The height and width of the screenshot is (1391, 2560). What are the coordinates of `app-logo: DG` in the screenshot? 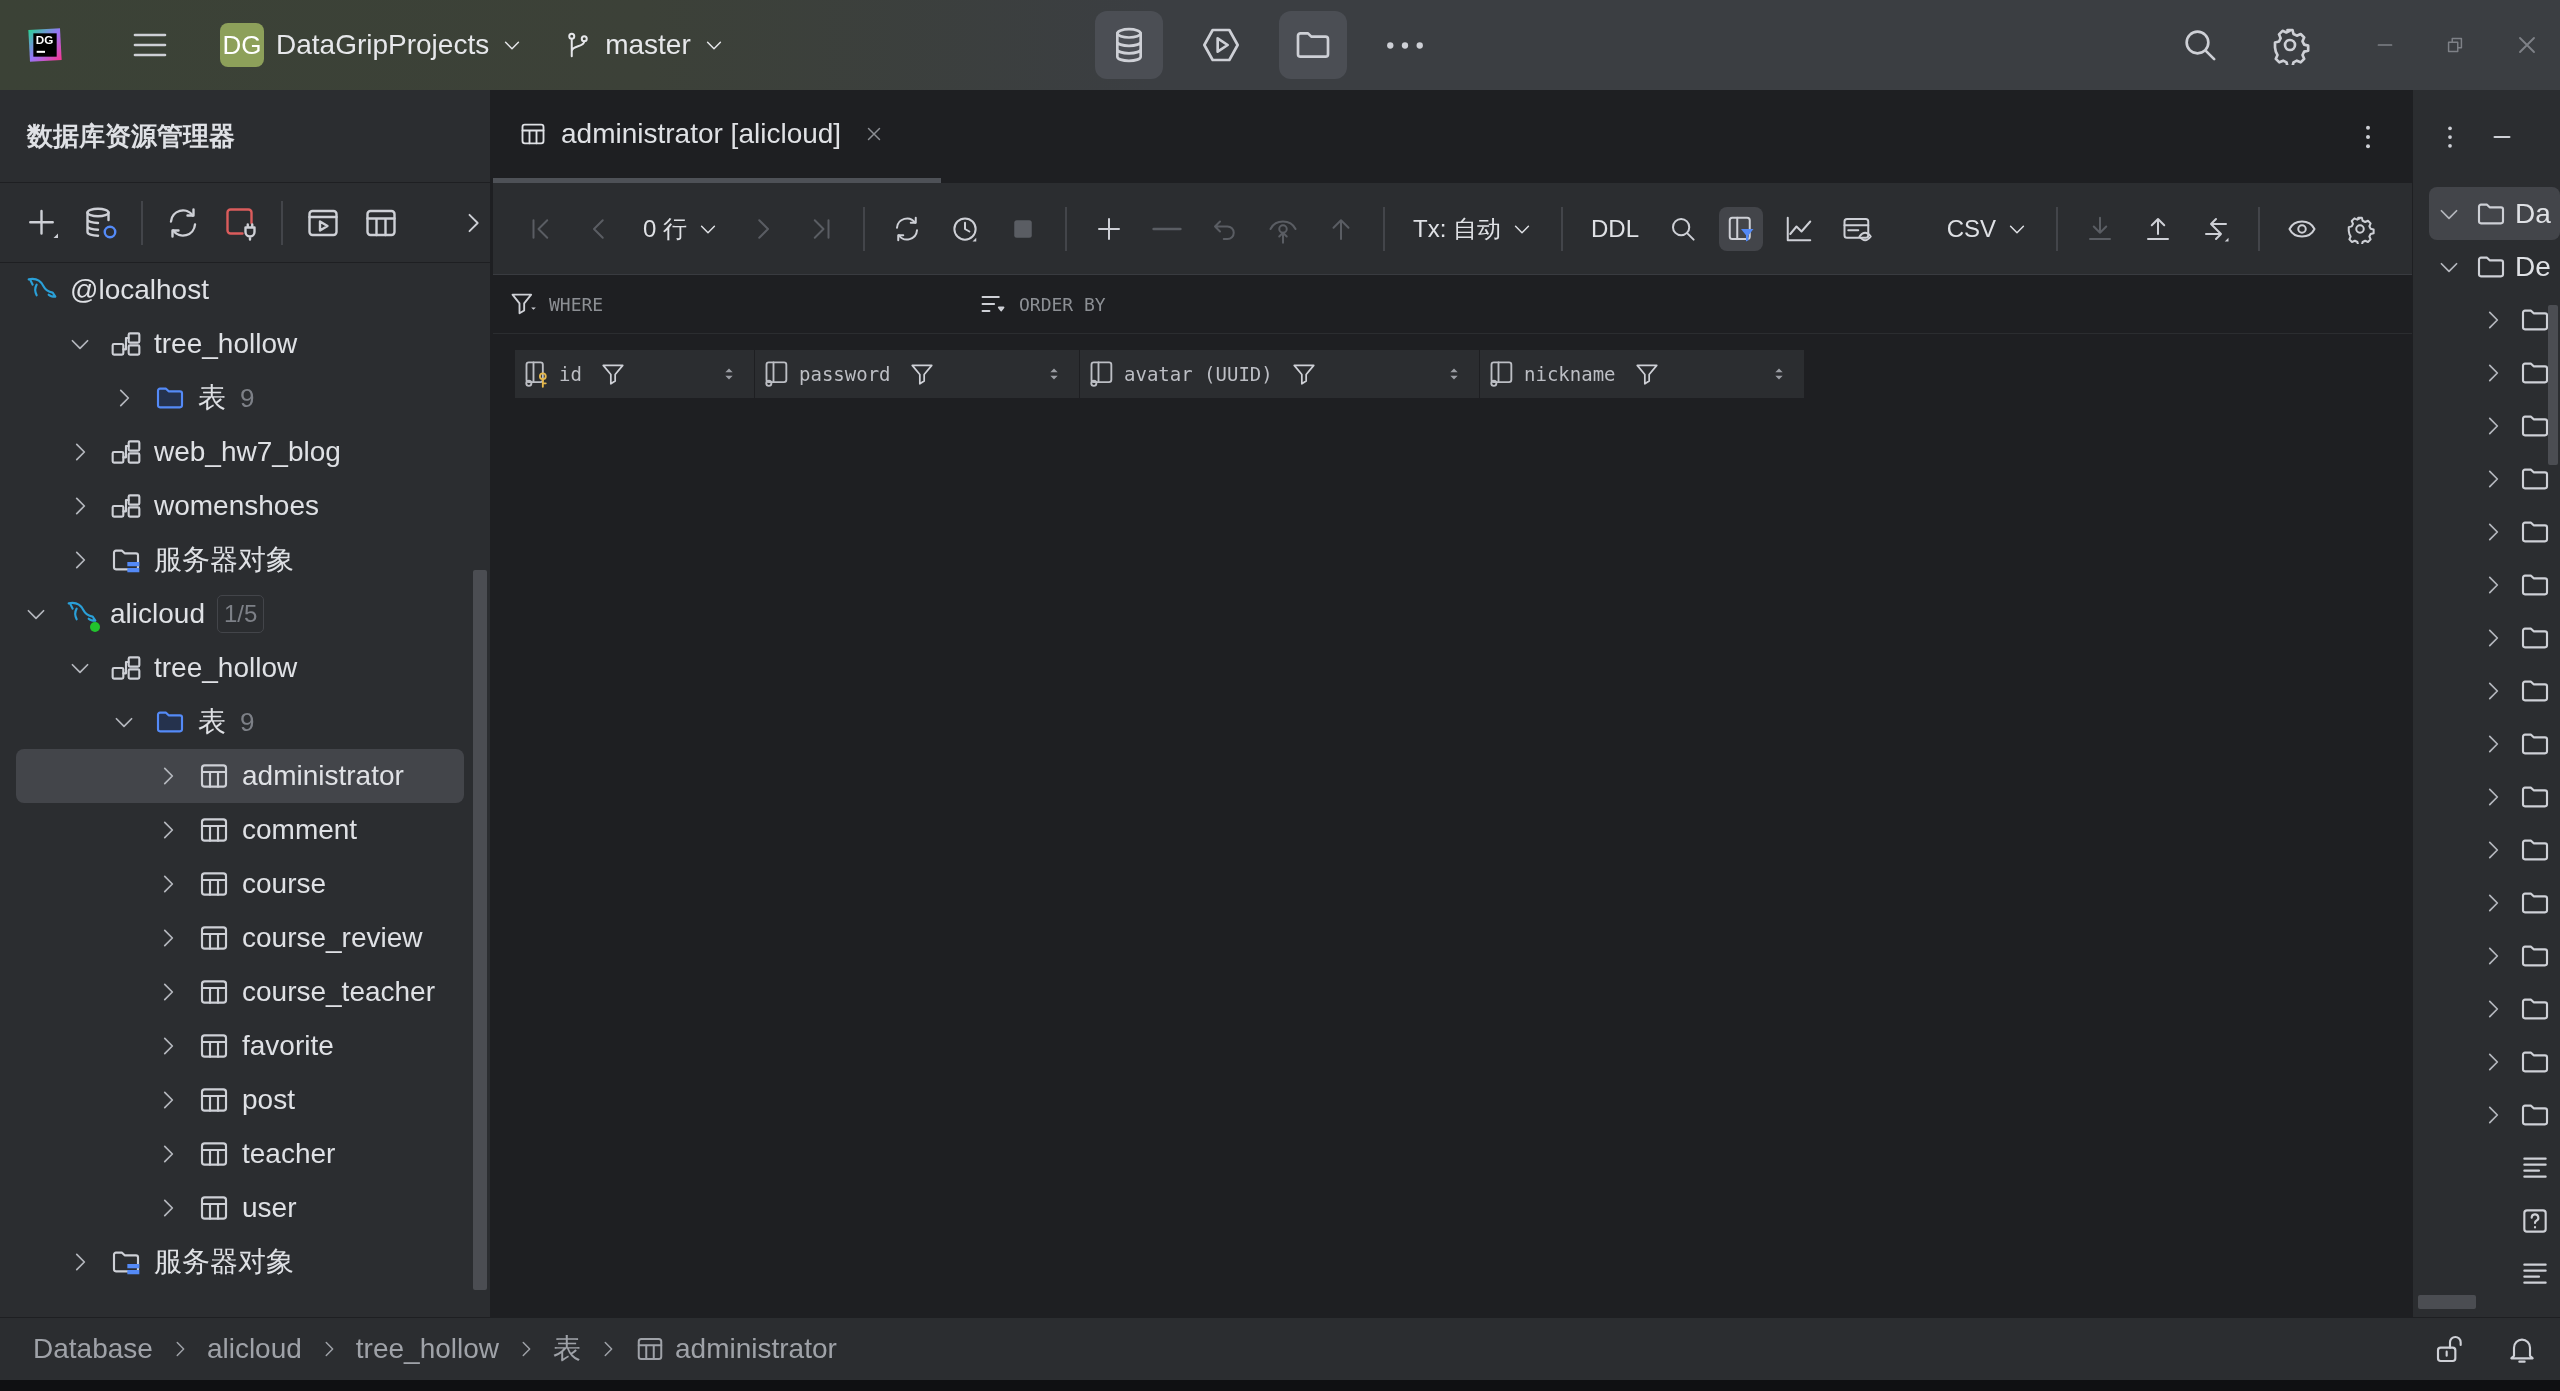 It's located at (45, 45).